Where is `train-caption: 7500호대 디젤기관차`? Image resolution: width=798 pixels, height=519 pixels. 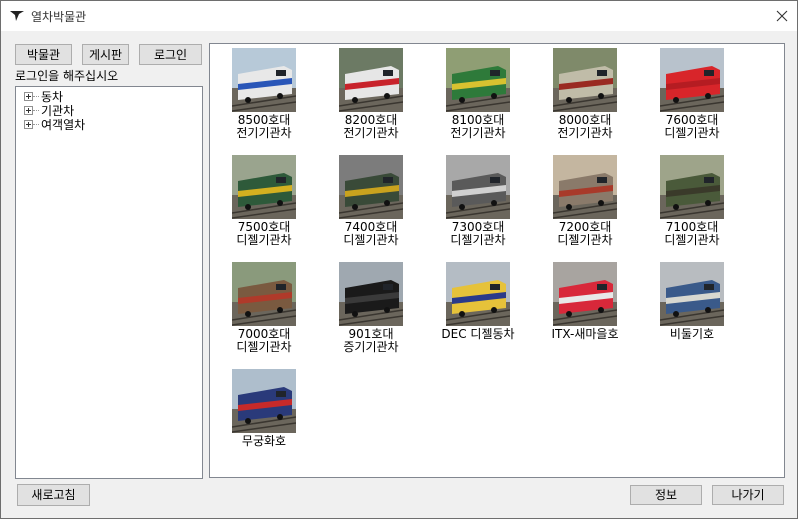
train-caption: 7500호대 디젤기관차 is located at coordinates (264, 234).